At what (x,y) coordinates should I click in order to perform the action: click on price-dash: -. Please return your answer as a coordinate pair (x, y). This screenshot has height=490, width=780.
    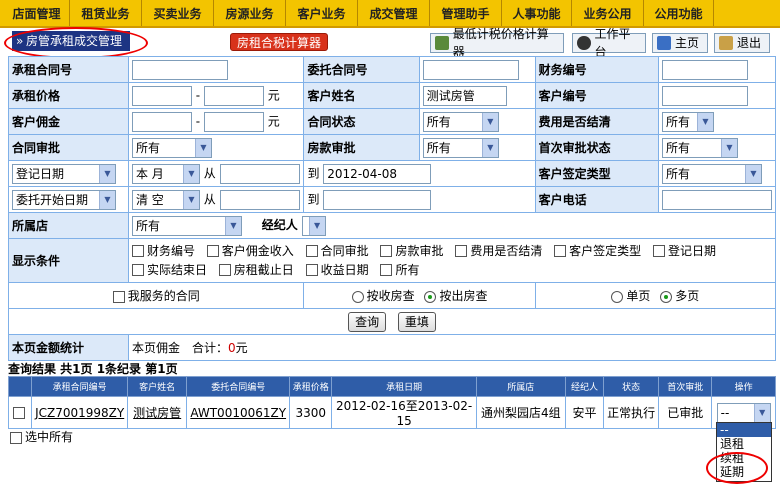
    Looking at the image, I should click on (198, 95).